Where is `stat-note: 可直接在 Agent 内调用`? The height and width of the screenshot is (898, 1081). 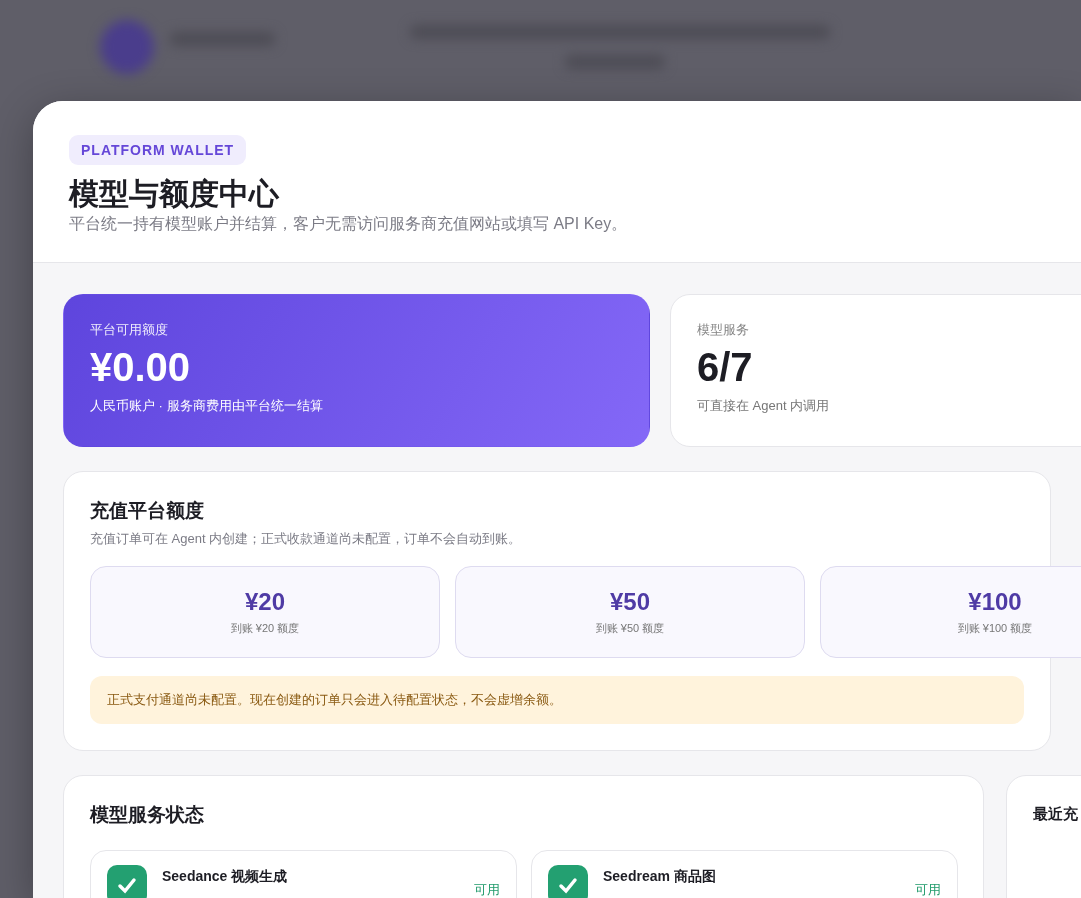
stat-note: 可直接在 Agent 内调用 is located at coordinates (764, 406).